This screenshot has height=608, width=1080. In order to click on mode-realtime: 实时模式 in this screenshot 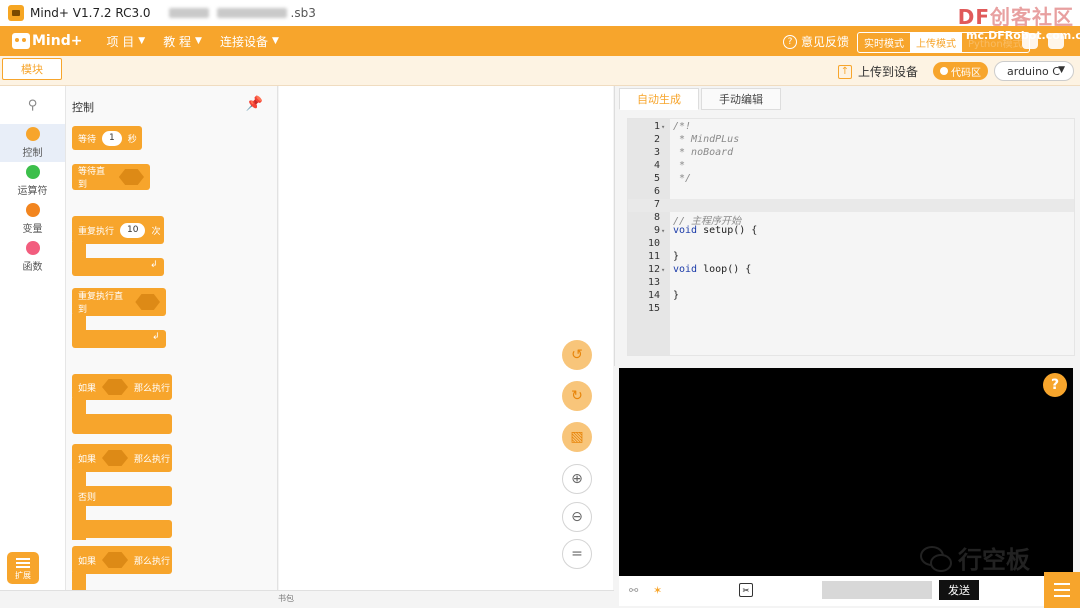, I will do `click(884, 42)`.